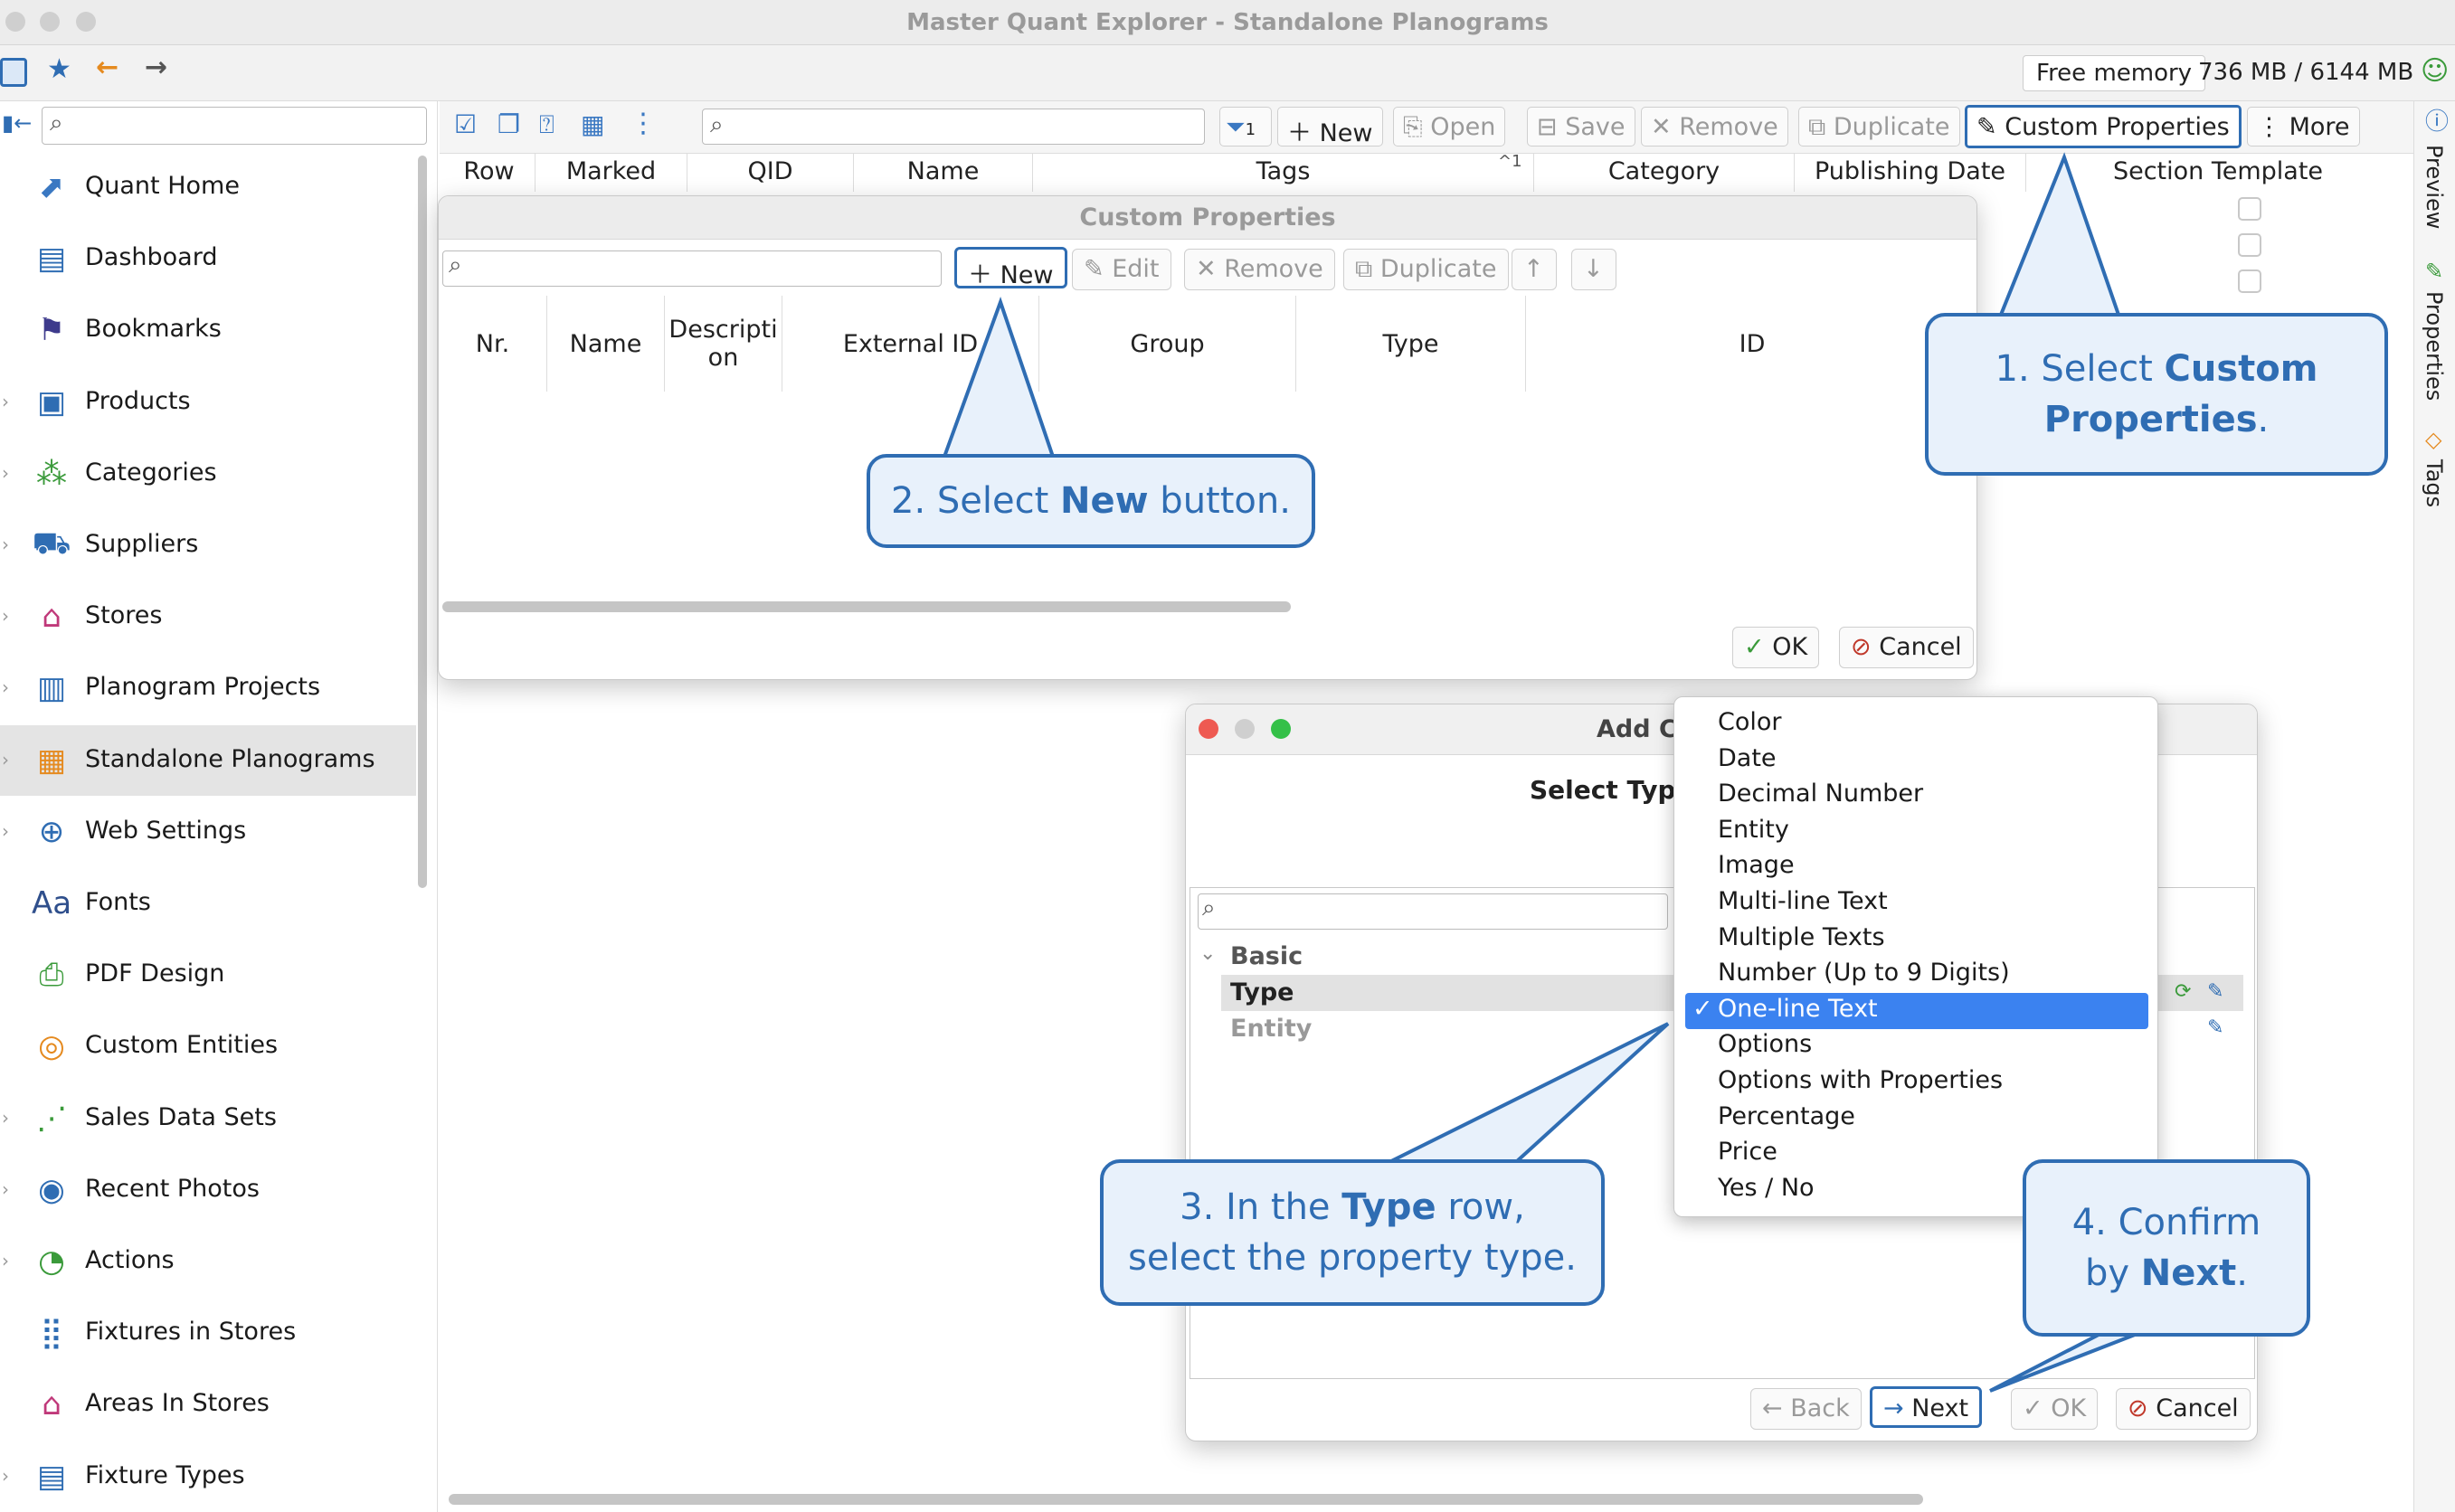 This screenshot has width=2455, height=1512. Describe the element at coordinates (2156, 394) in the screenshot. I see `callout-step-1: 1. Select Custom Properties.` at that location.